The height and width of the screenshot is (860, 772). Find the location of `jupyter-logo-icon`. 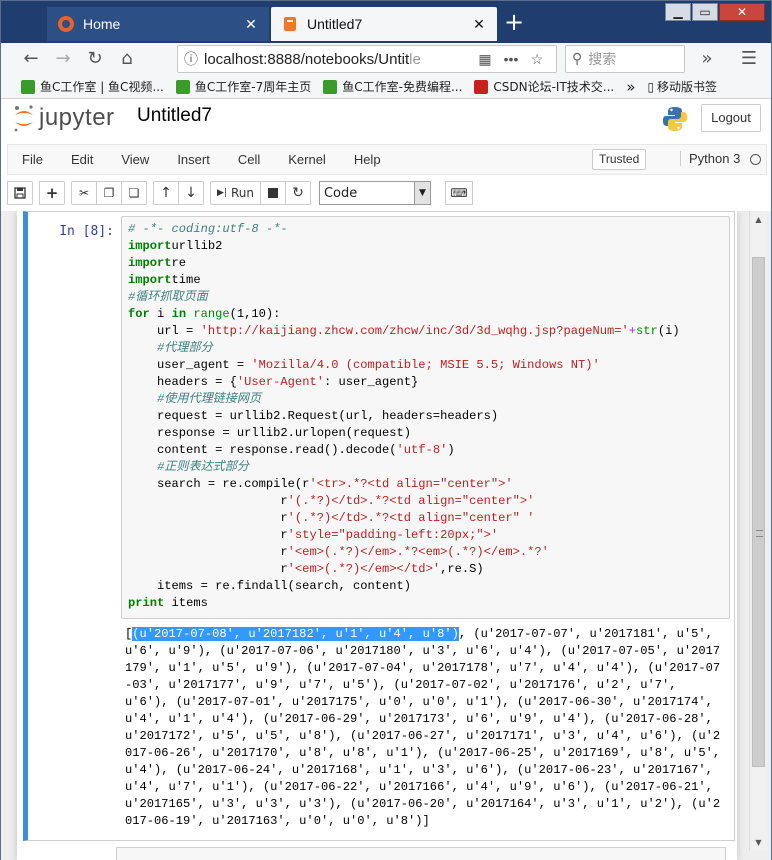

jupyter-logo-icon is located at coordinates (23, 118).